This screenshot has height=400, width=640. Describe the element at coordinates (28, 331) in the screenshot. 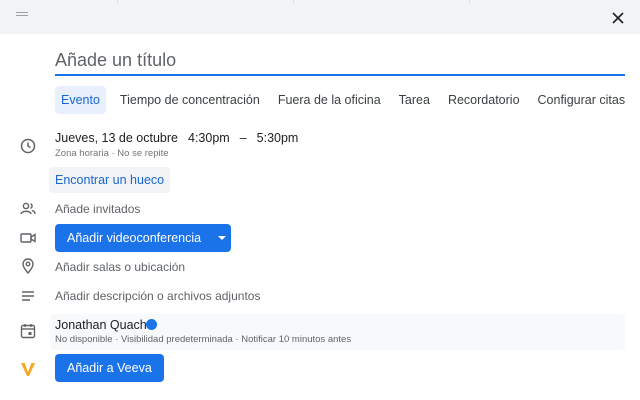

I see `calendar-icon` at that location.